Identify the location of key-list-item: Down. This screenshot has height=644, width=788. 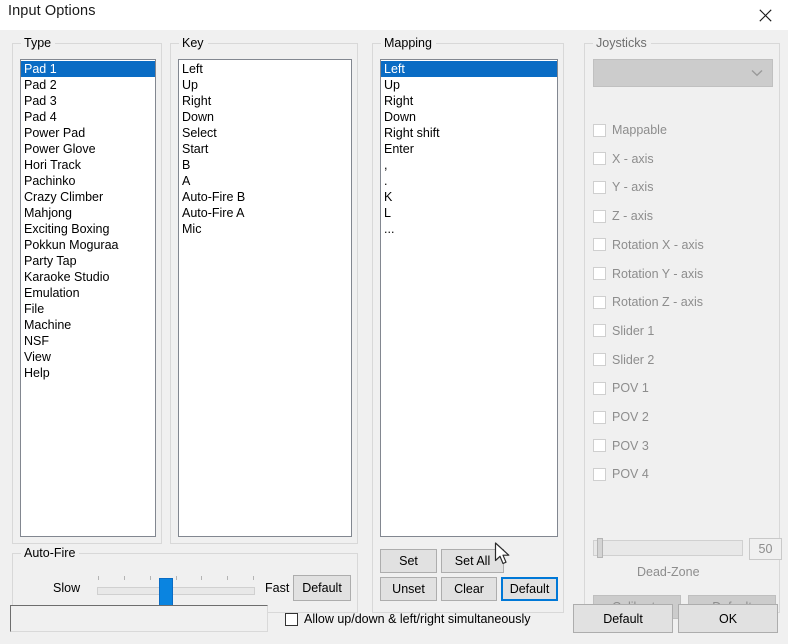
(265, 117).